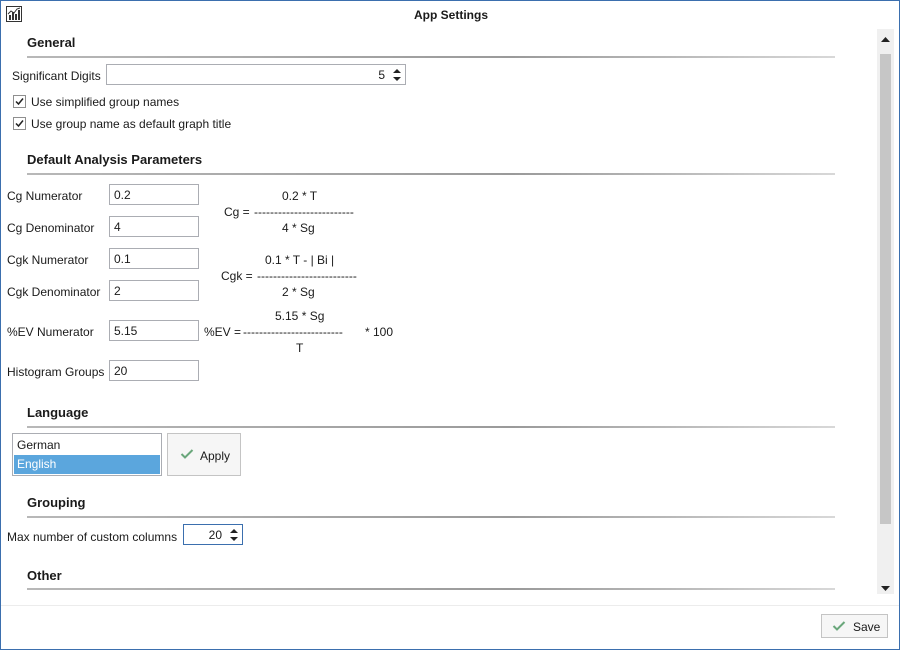 The image size is (900, 650). I want to click on section-general-heading: General, so click(51, 42).